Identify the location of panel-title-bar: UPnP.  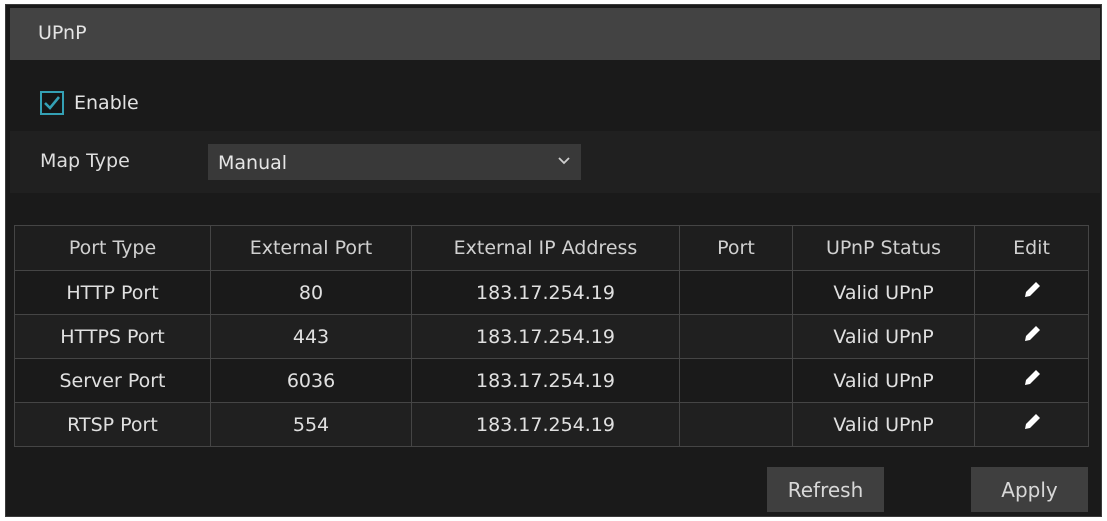
(555, 34).